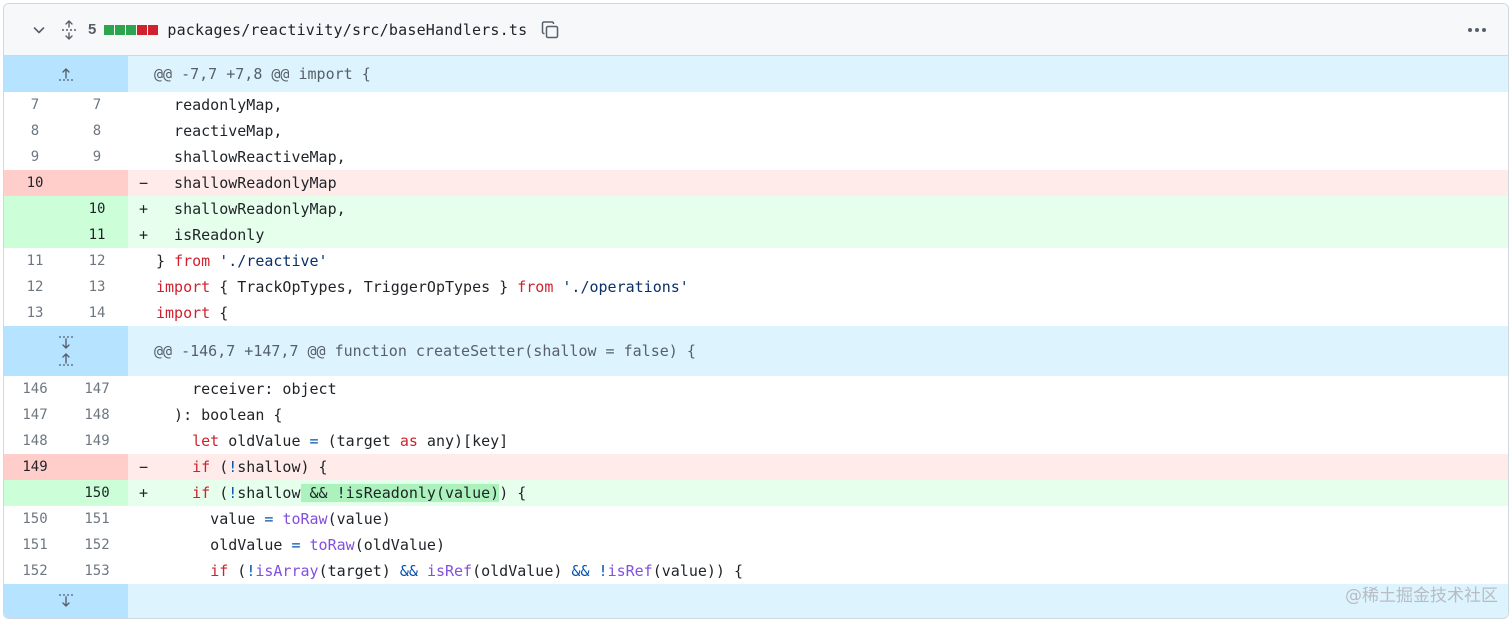  I want to click on expand-up-icon, so click(66, 74).